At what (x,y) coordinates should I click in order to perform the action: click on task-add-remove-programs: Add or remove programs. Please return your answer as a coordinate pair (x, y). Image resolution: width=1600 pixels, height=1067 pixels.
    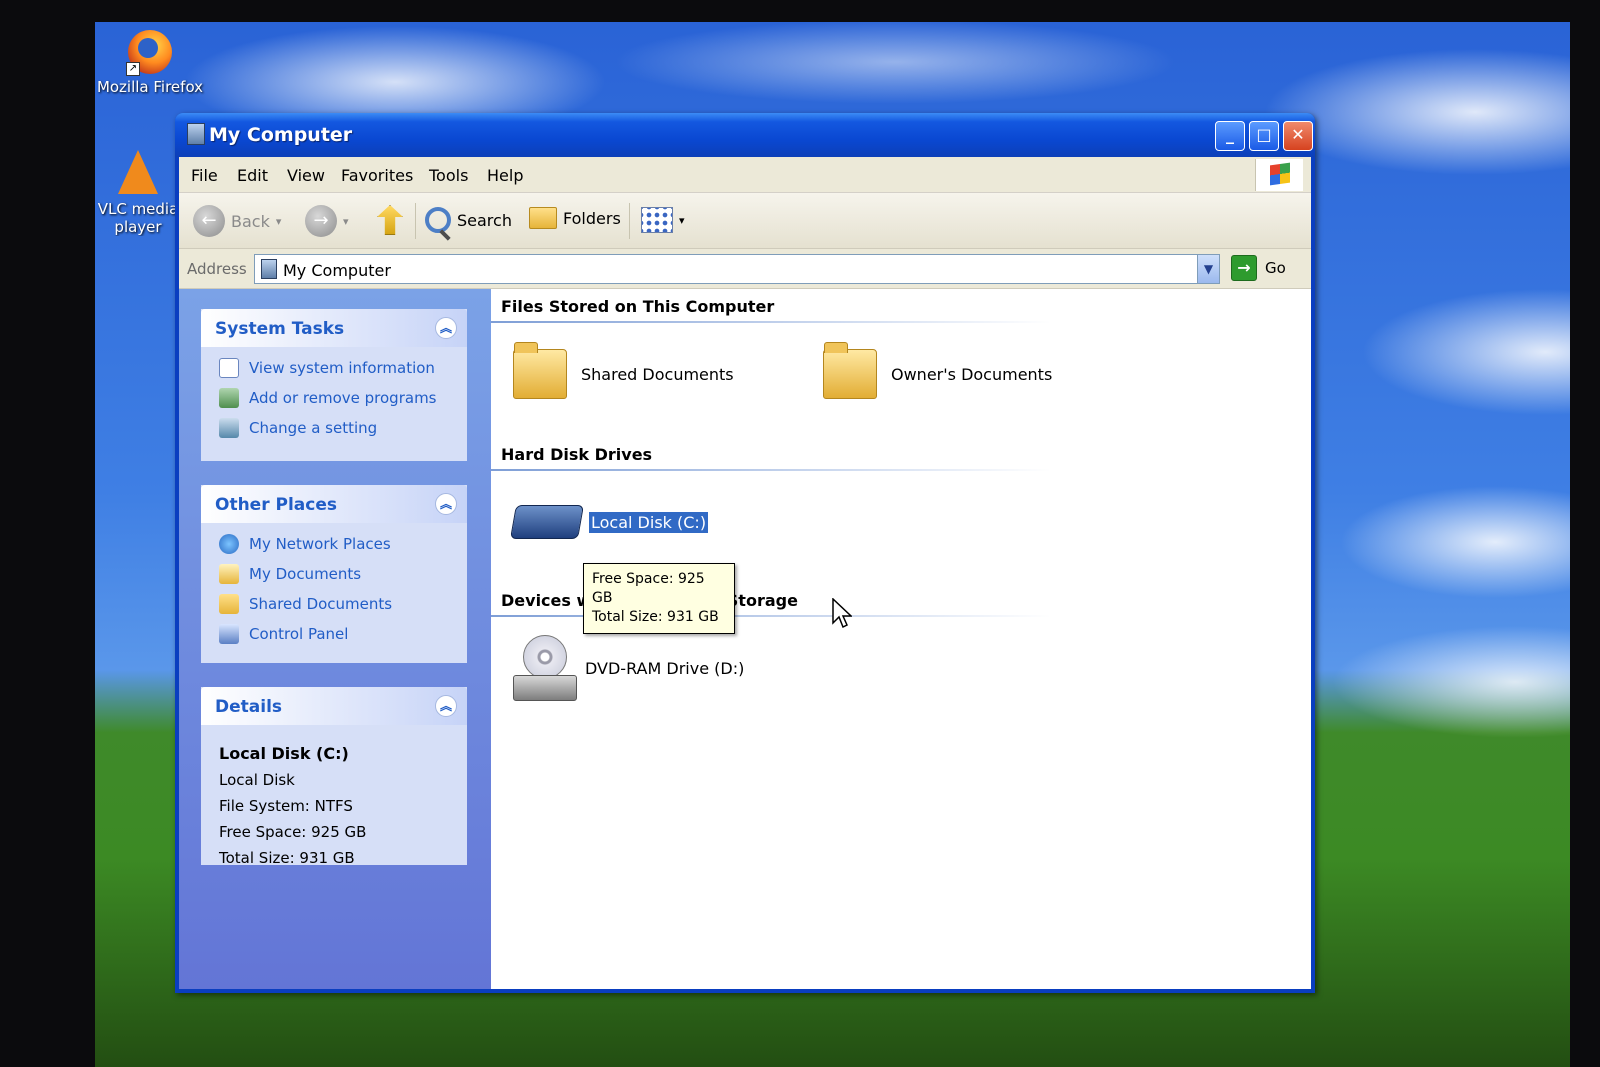
    Looking at the image, I should click on (334, 398).